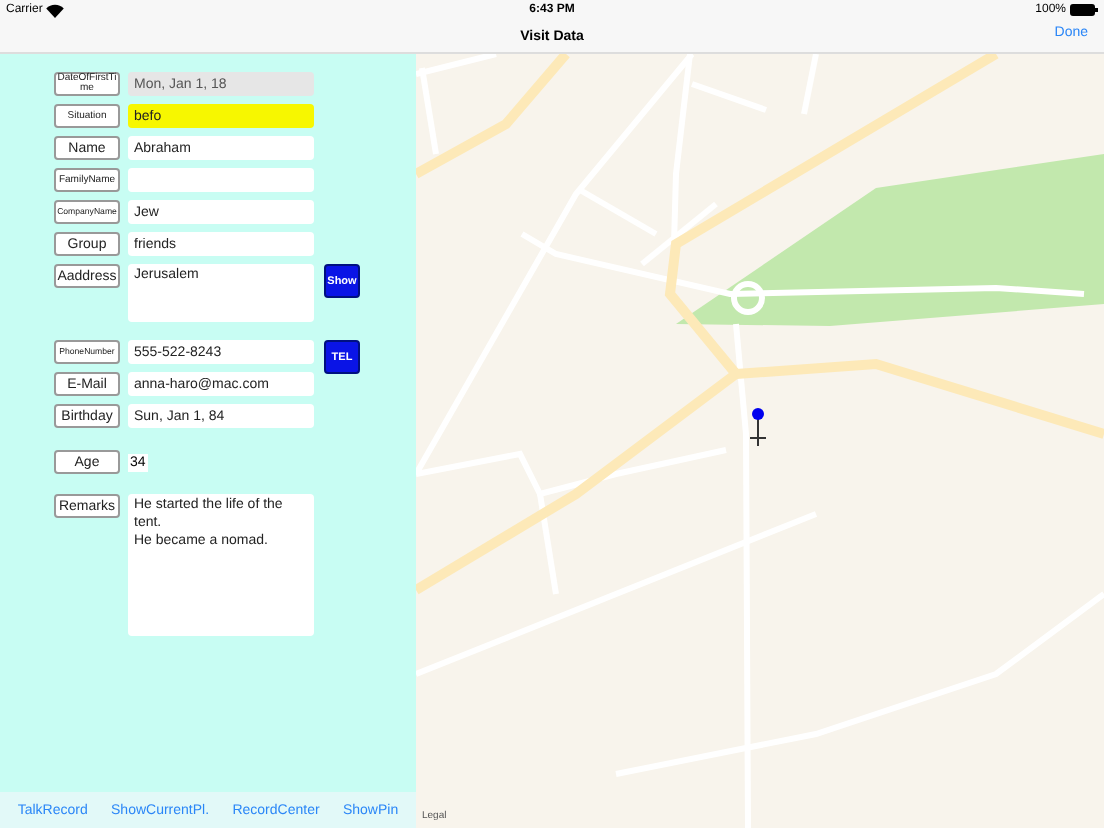 This screenshot has width=1104, height=828. I want to click on wifi-icon, so click(55, 10).